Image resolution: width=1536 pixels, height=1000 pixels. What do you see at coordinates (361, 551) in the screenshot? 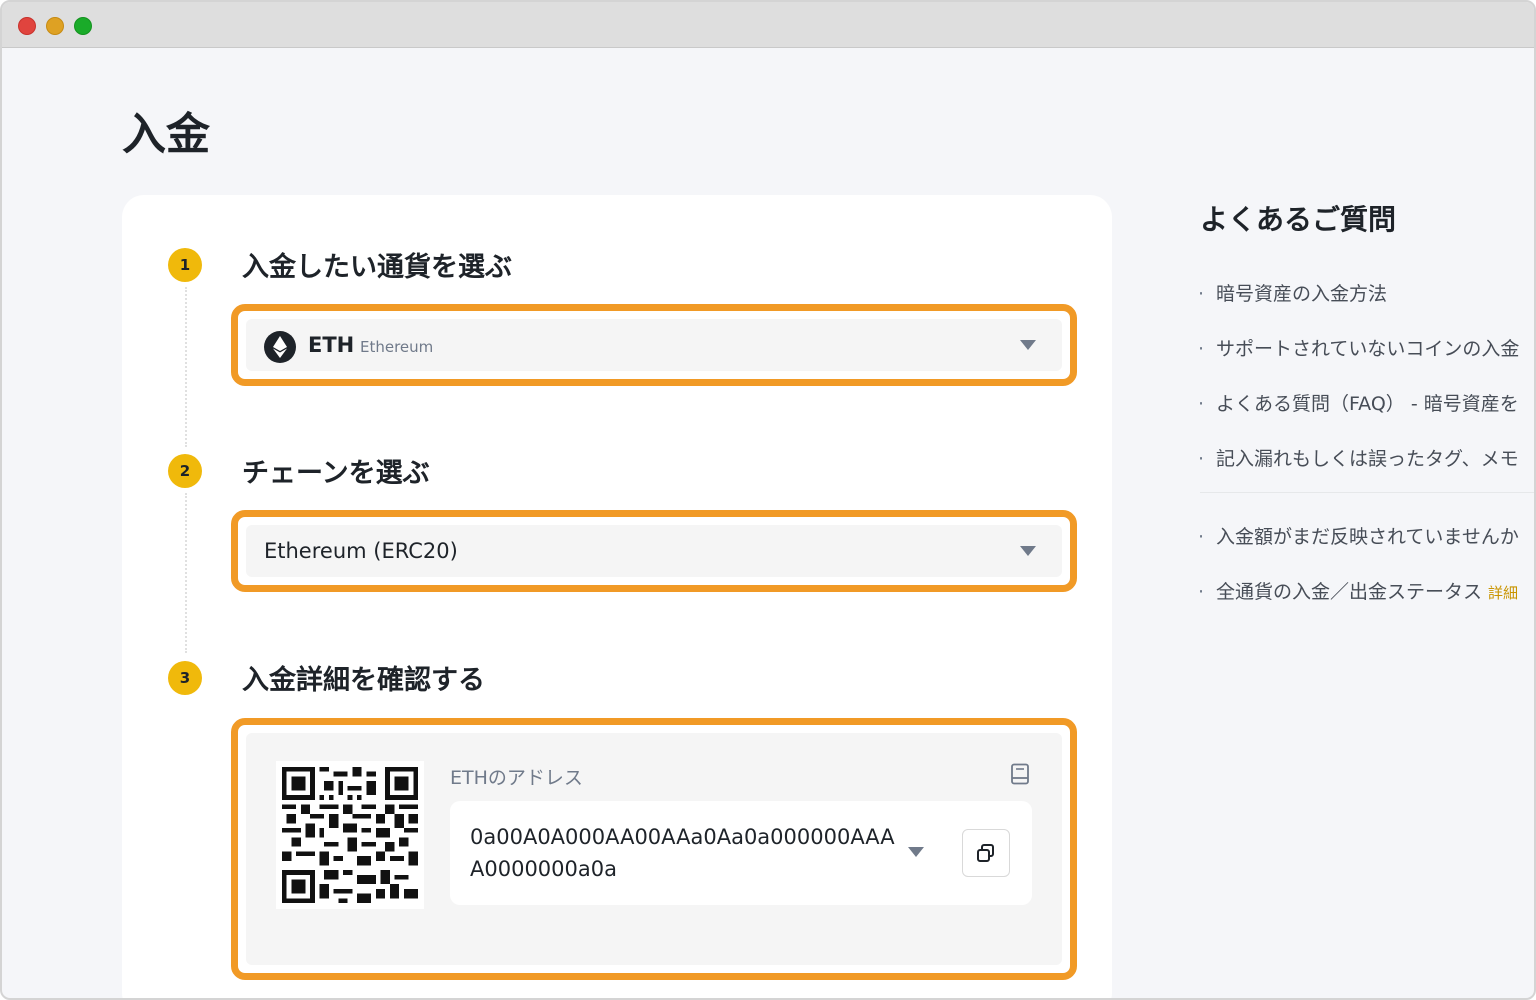
I see `chain-value: Ethereum (ERC20)` at bounding box center [361, 551].